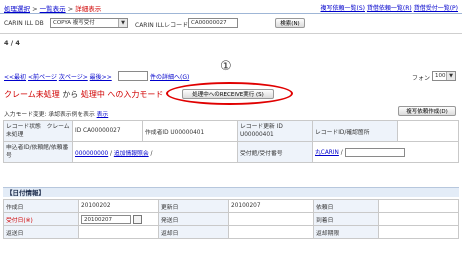  I want to click on input-mode-text: クレーム未処理 から 処理中 への入力モード, so click(83, 94).